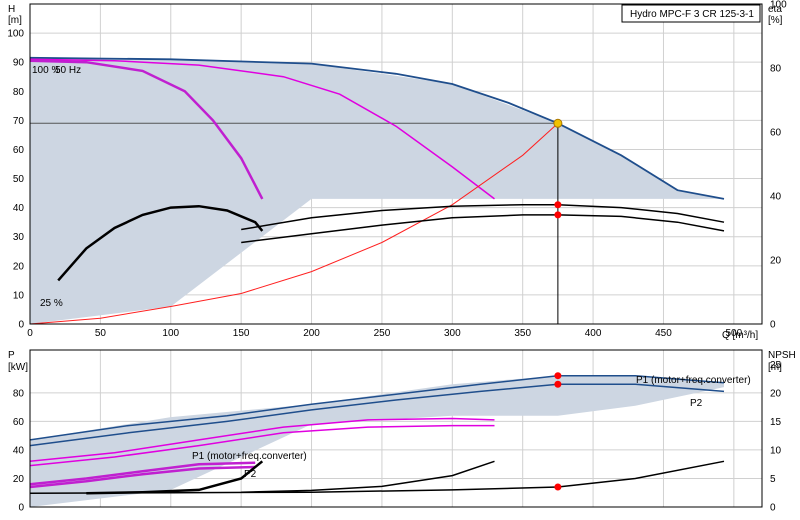 This screenshot has height=520, width=800. Describe the element at coordinates (452, 333) in the screenshot. I see `x-tick-label: 300` at that location.